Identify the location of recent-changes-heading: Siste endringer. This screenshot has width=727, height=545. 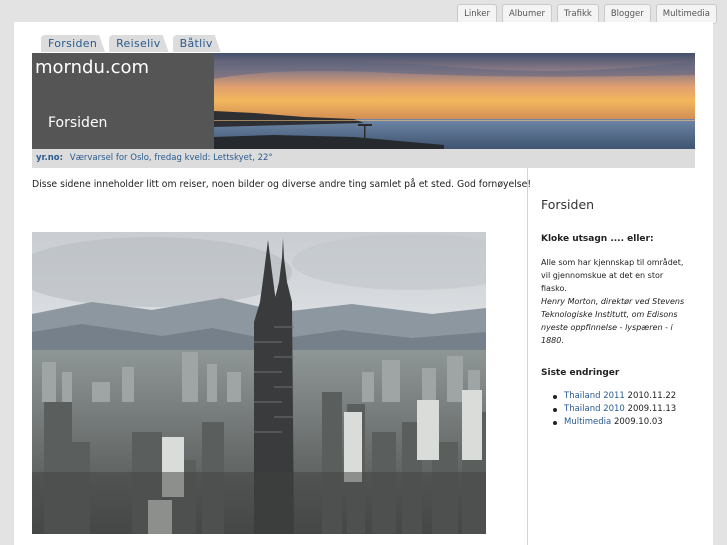
(580, 373).